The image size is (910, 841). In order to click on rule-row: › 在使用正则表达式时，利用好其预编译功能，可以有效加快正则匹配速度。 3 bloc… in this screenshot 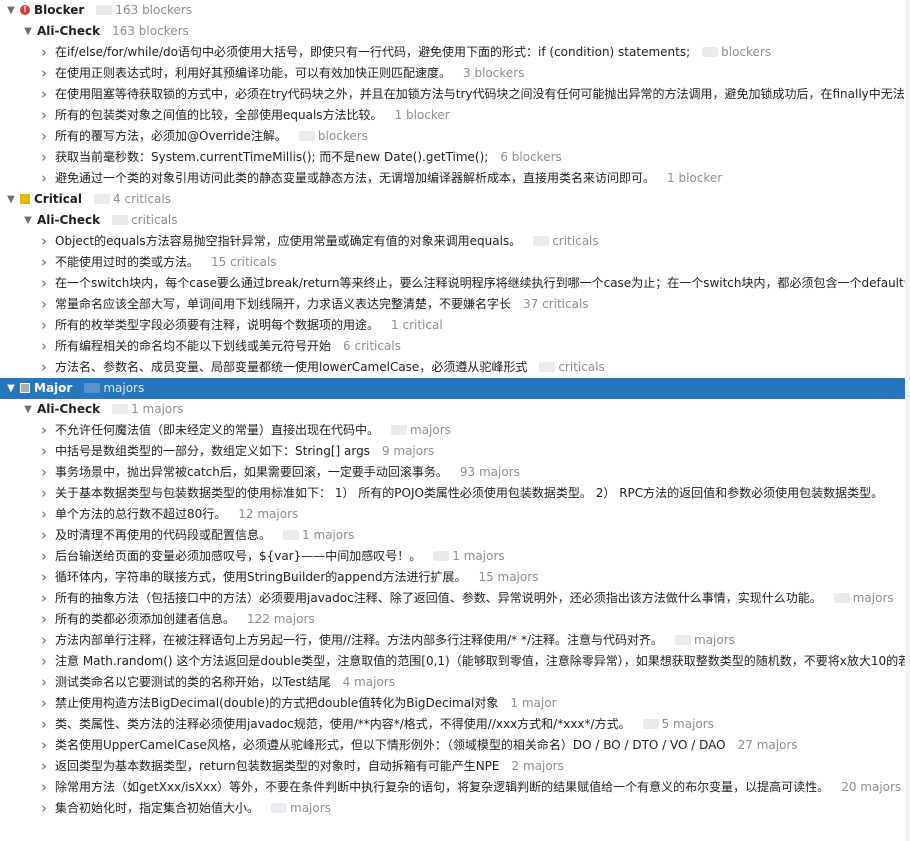, I will do `click(455, 73)`.